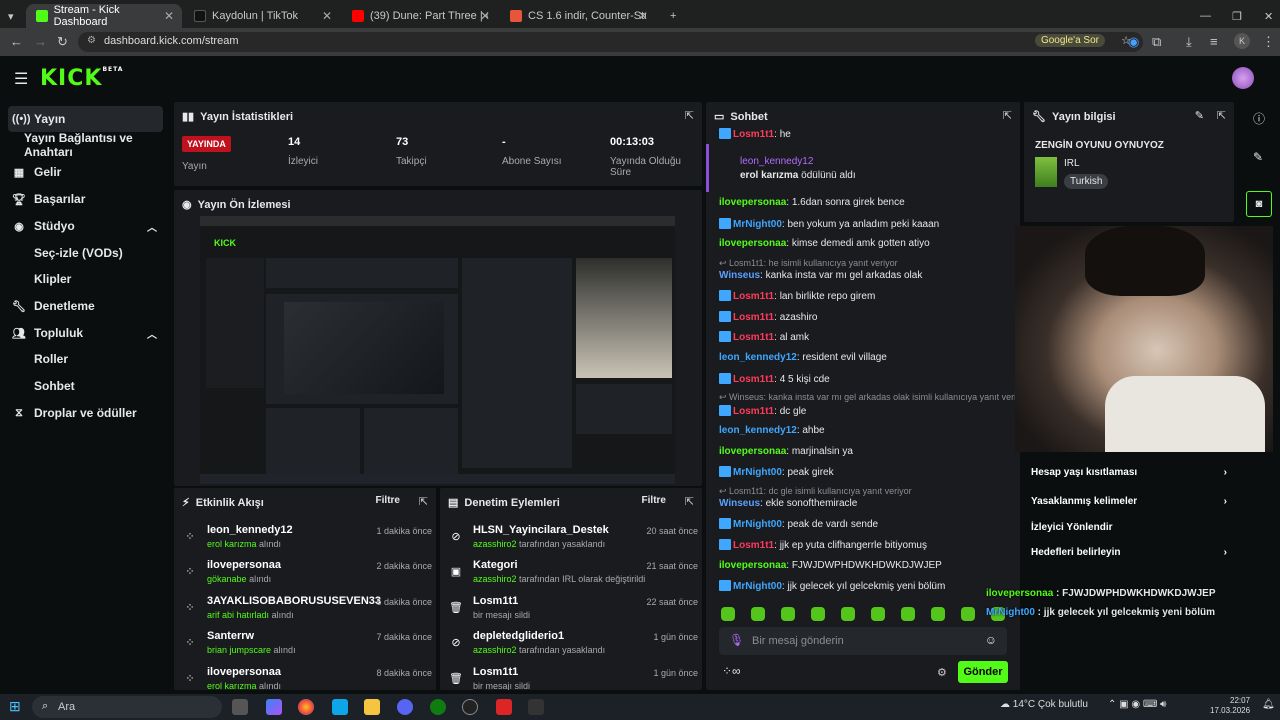  What do you see at coordinates (798, 161) in the screenshot?
I see `redeem-user: leon_kennedy12` at bounding box center [798, 161].